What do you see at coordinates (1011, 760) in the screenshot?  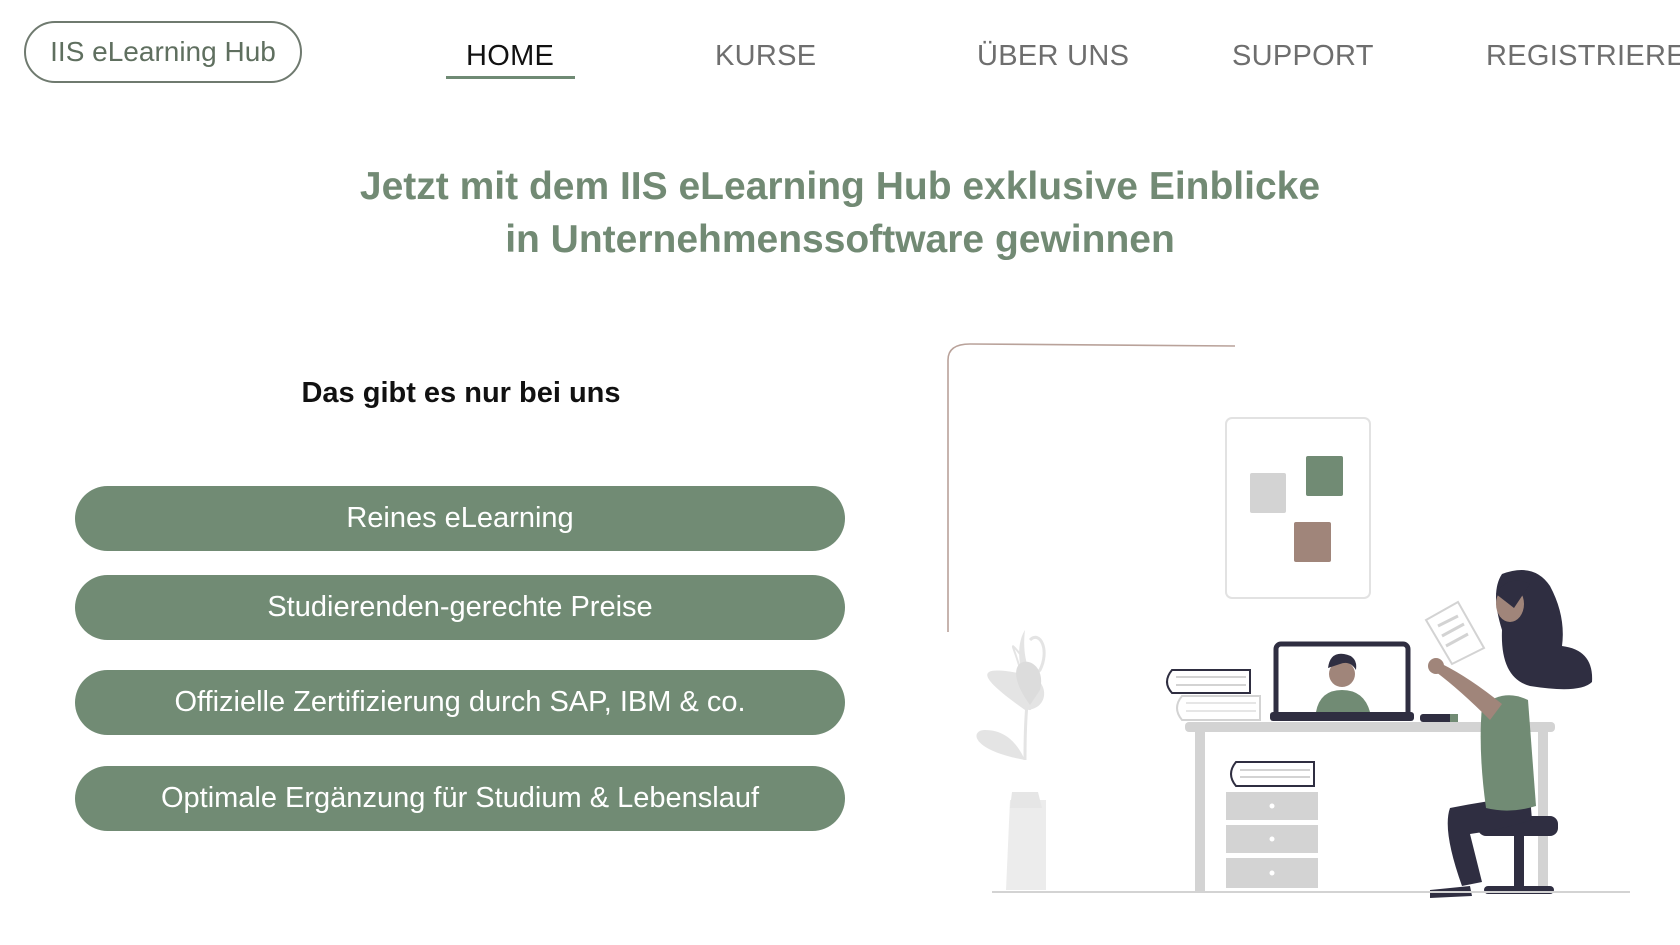 I see `plant-icon` at bounding box center [1011, 760].